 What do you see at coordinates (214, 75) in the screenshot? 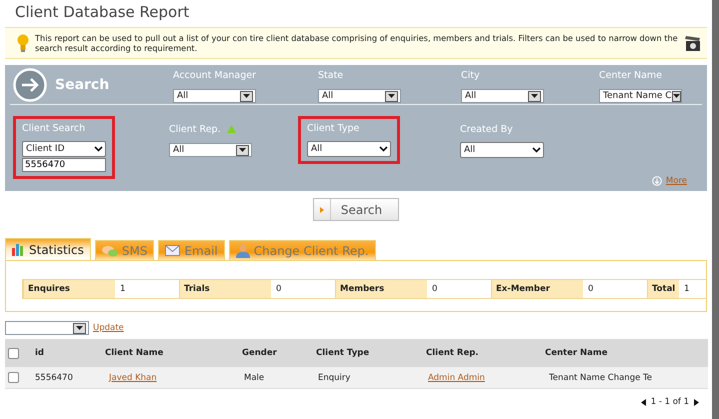
I see `field-label: Account Manager` at bounding box center [214, 75].